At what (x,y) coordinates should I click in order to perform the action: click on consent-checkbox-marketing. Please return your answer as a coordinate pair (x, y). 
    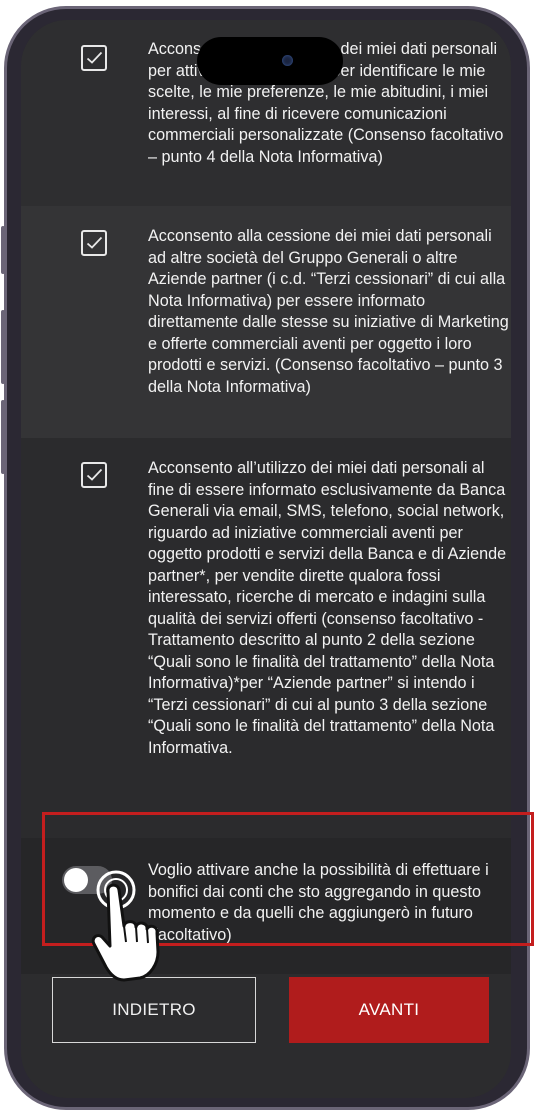
    Looking at the image, I should click on (94, 475).